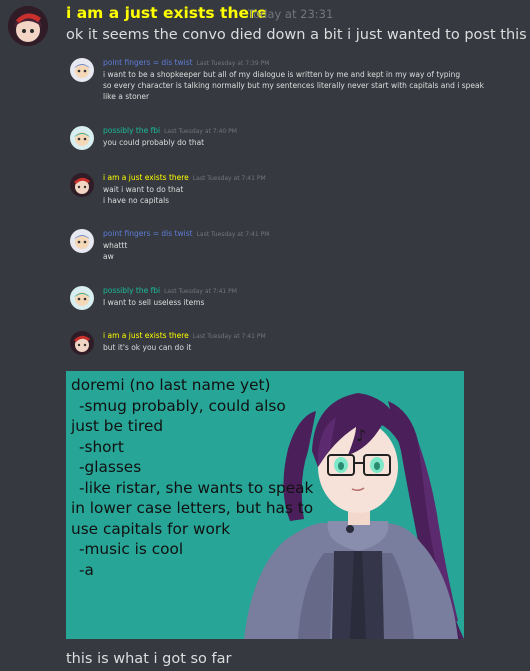 The width and height of the screenshot is (530, 671). What do you see at coordinates (131, 549) in the screenshot?
I see `description-line: -music is cool` at bounding box center [131, 549].